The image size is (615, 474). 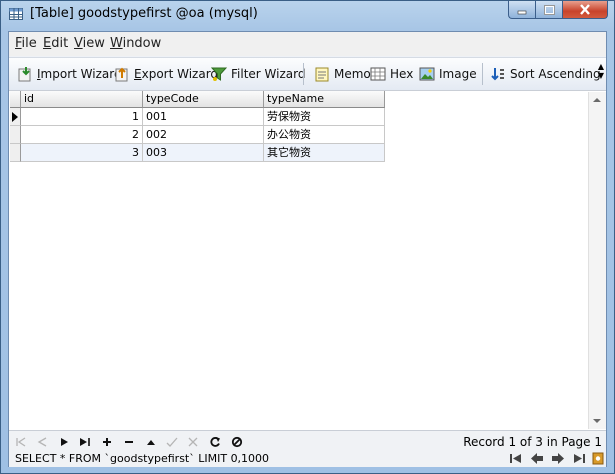 I want to click on close-icon, so click(x=585, y=9).